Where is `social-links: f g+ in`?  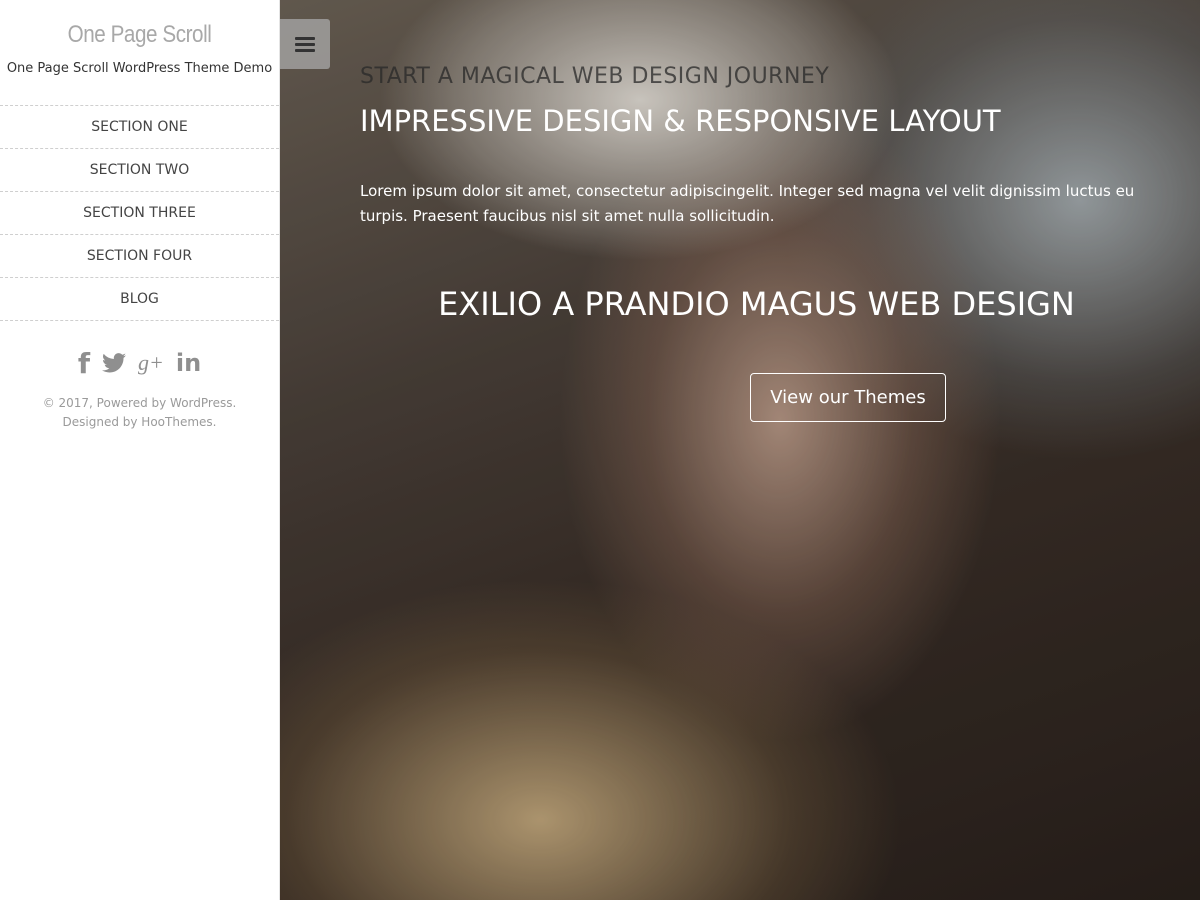
social-links: f g+ in is located at coordinates (139, 363).